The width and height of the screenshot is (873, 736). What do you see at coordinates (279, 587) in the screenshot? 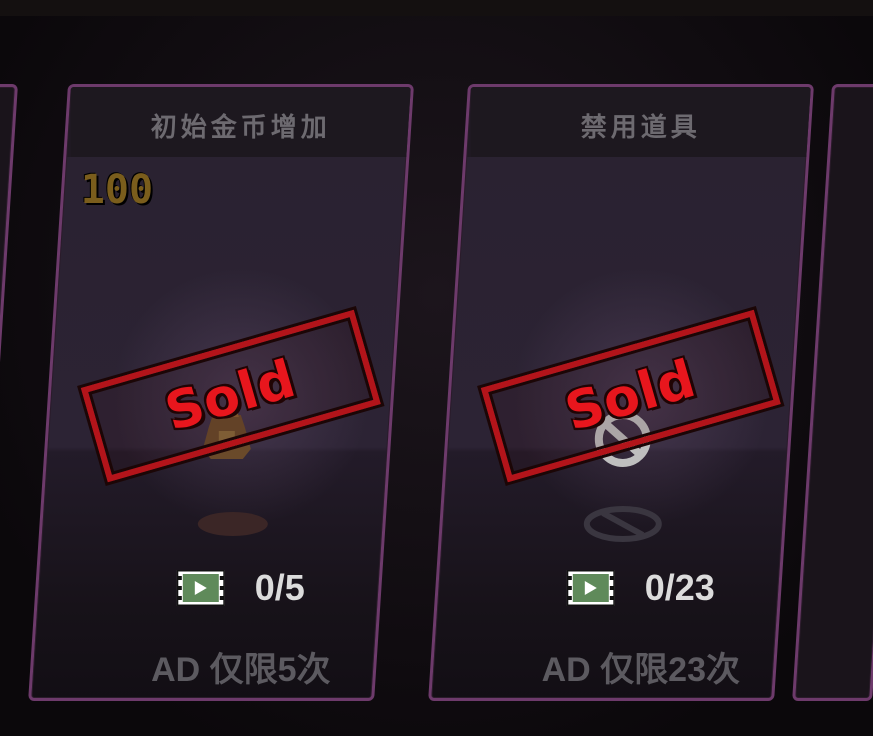
I see `ad-progress: 0/5` at bounding box center [279, 587].